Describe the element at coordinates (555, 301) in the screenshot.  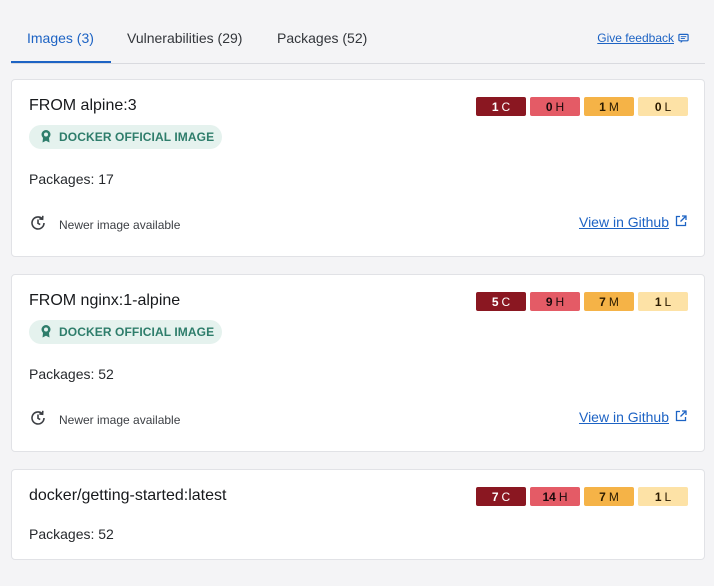
I see `high-count-badge: 9H` at that location.